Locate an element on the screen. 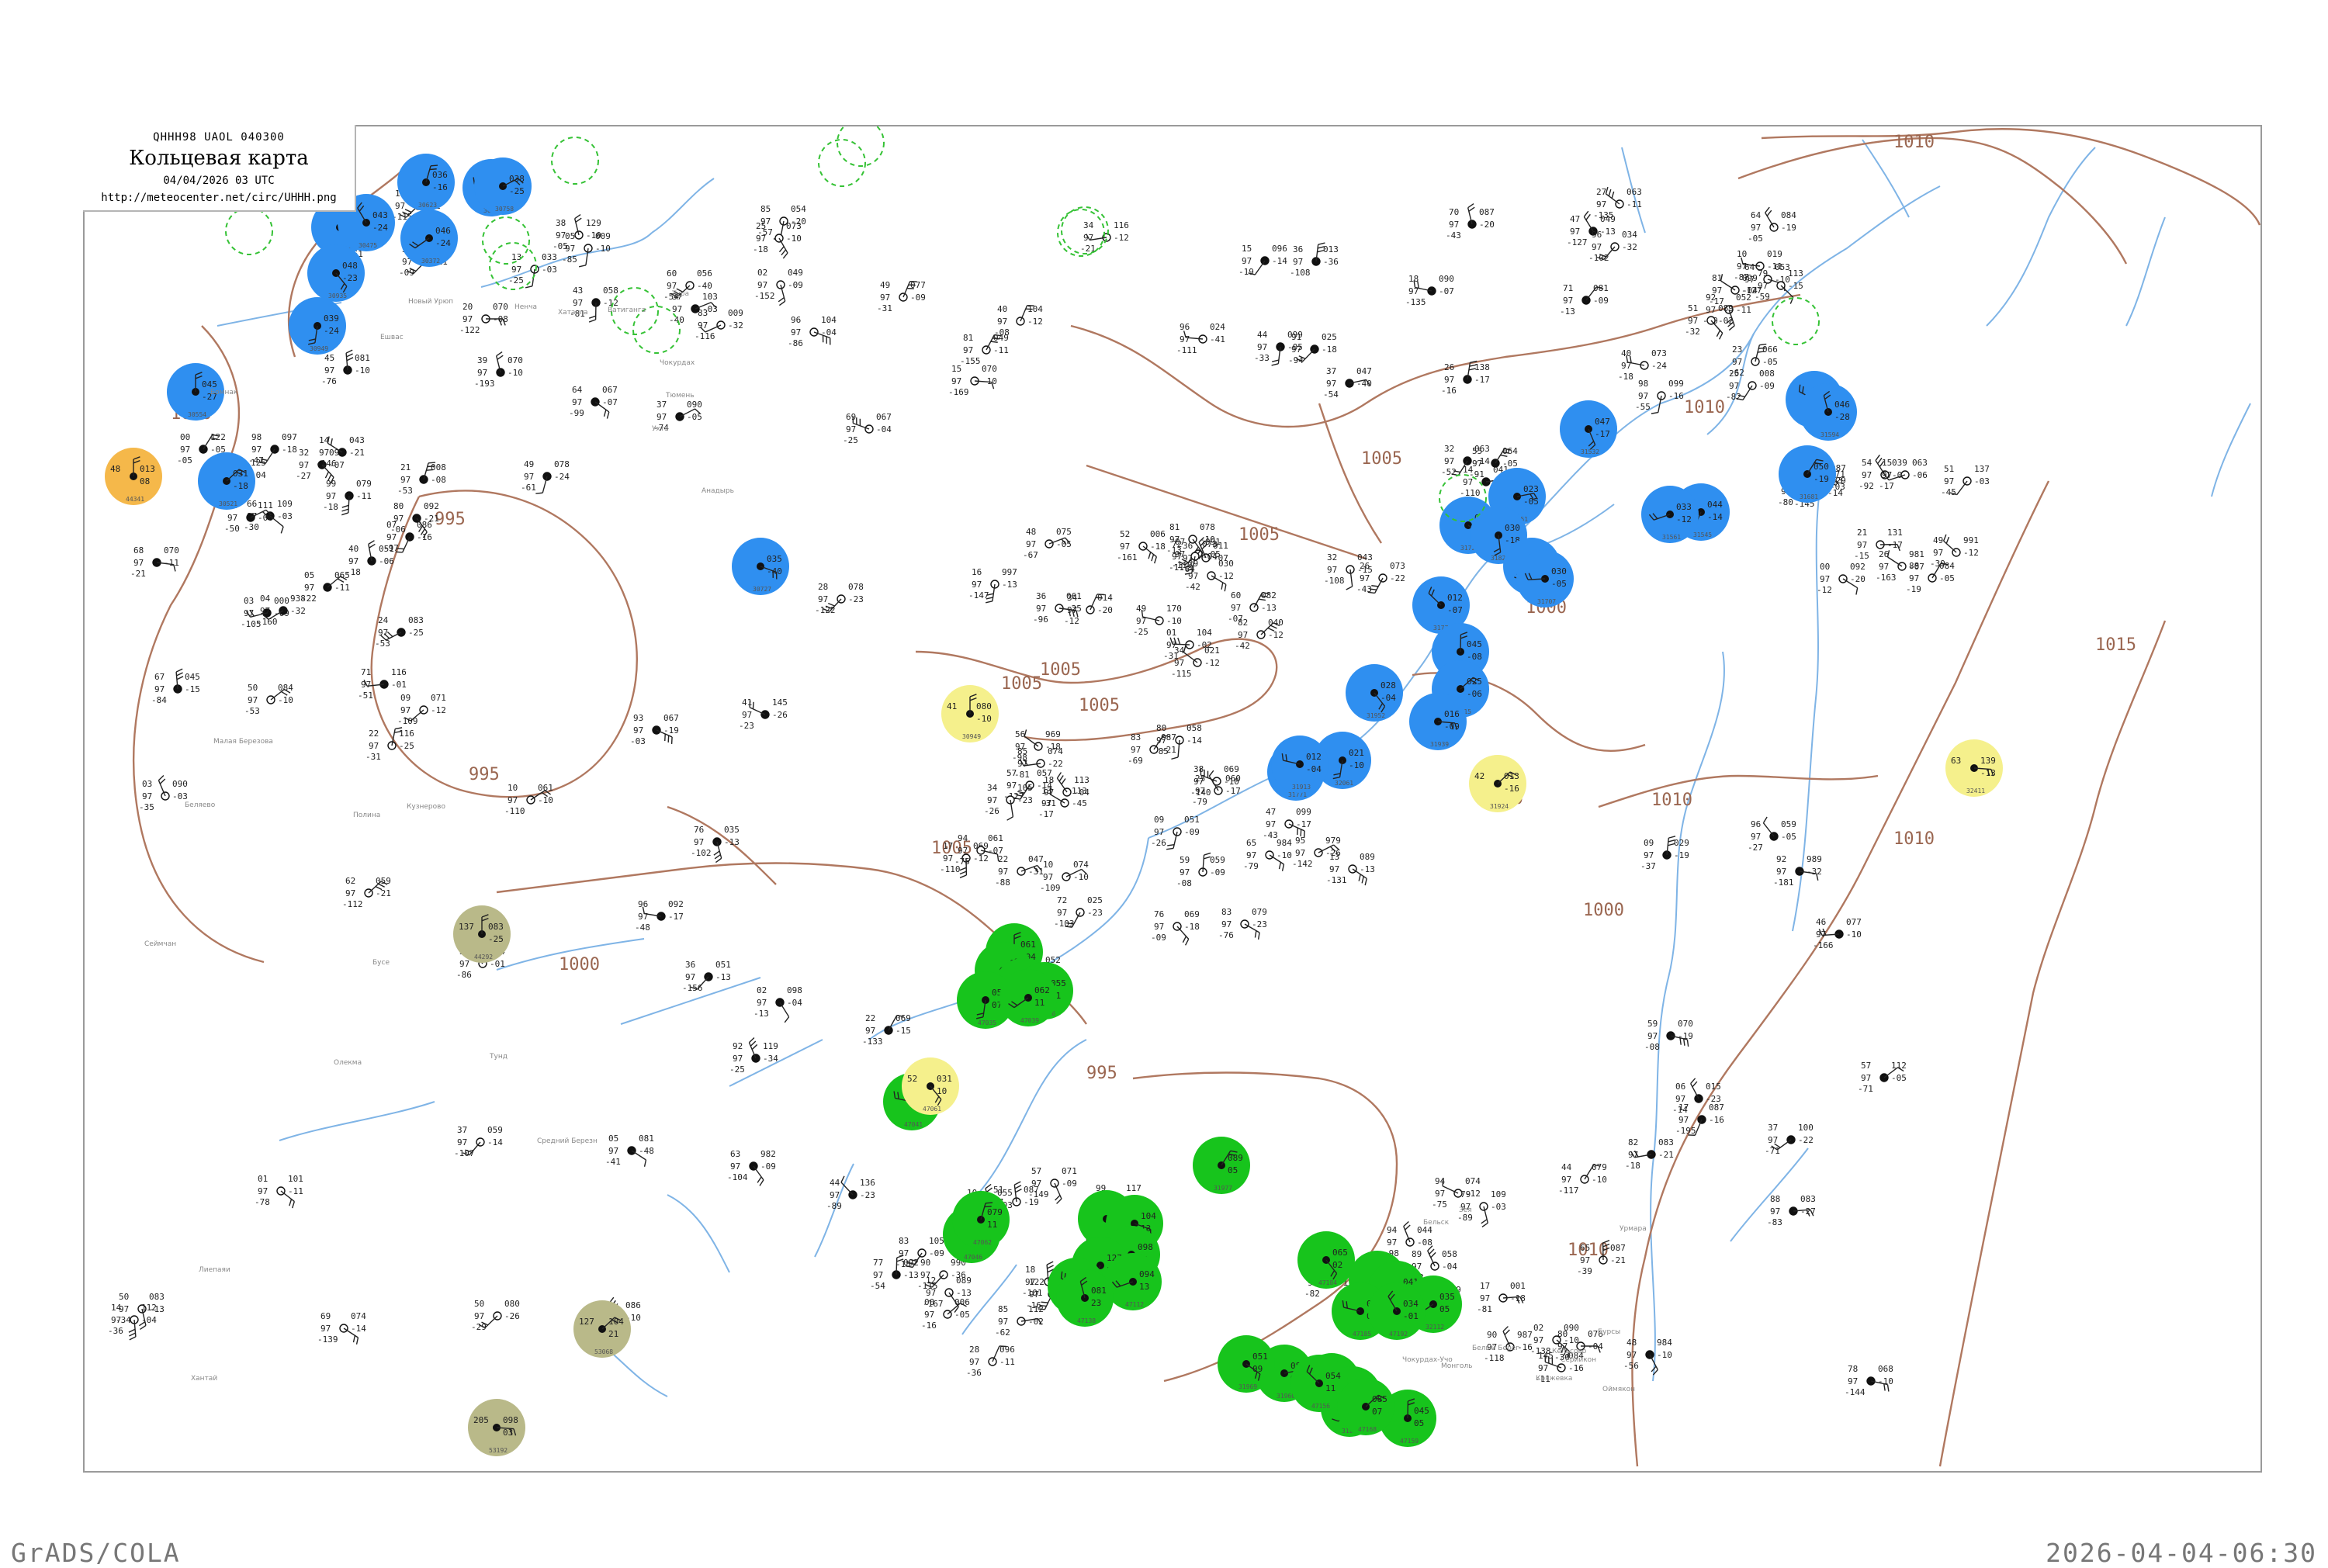  station-tendency: -34 is located at coordinates (770, 1059).